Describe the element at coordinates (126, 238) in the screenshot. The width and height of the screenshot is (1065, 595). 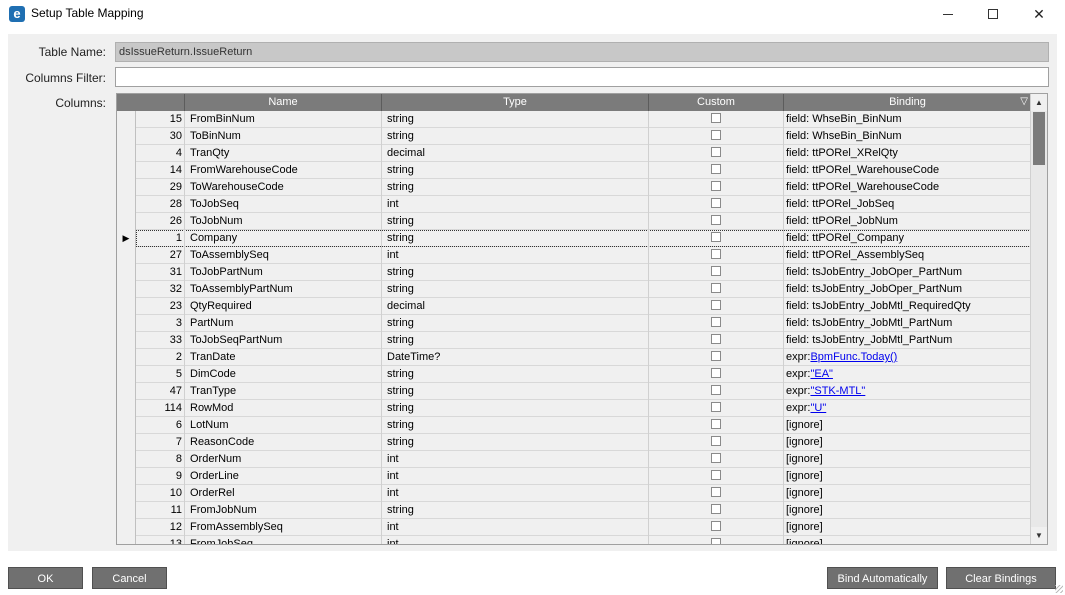
I see `row-selector: ▶` at that location.